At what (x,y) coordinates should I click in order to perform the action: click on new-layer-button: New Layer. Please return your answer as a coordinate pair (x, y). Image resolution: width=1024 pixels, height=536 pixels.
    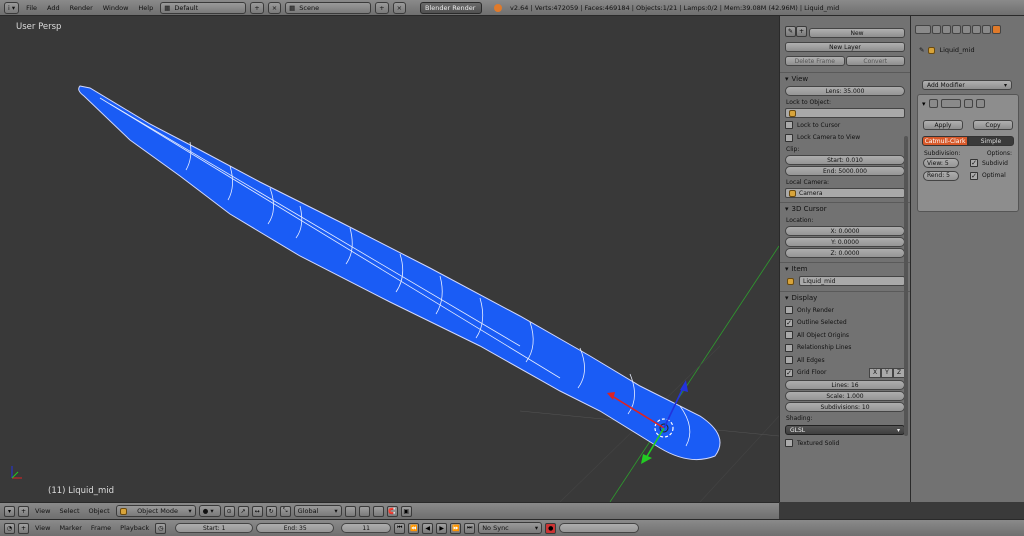
    Looking at the image, I should click on (845, 47).